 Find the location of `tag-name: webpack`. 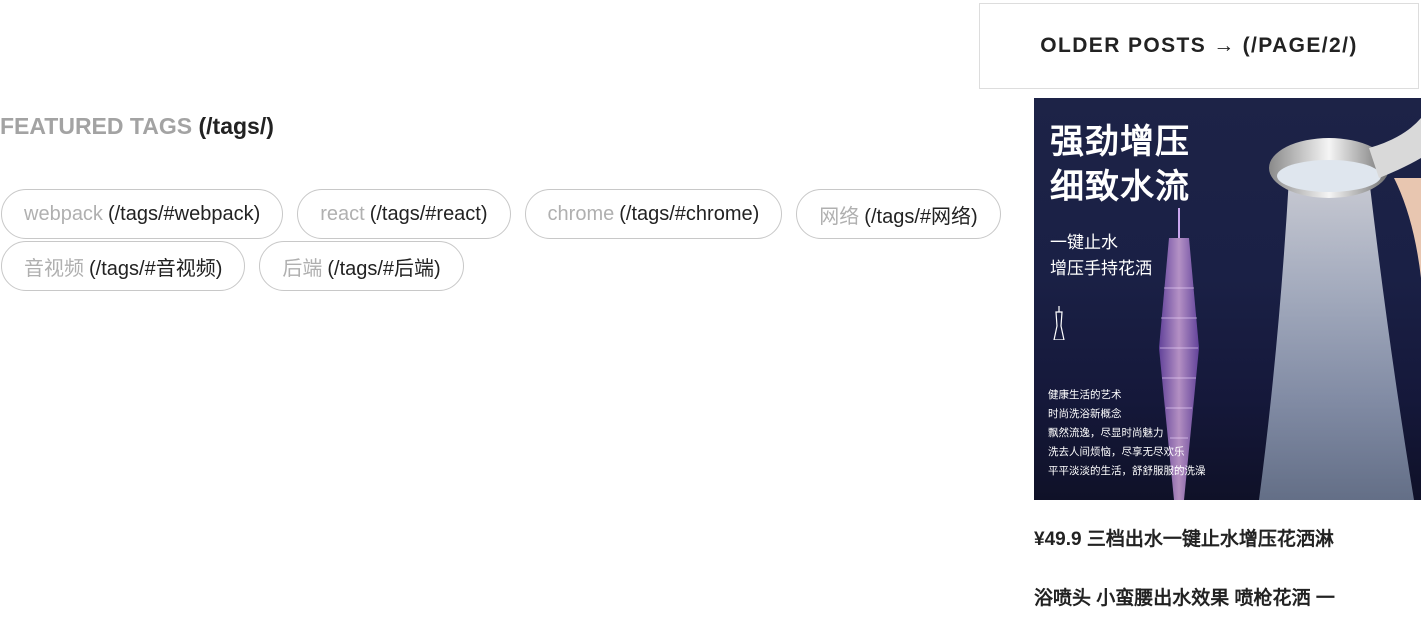

tag-name: webpack is located at coordinates (63, 213).